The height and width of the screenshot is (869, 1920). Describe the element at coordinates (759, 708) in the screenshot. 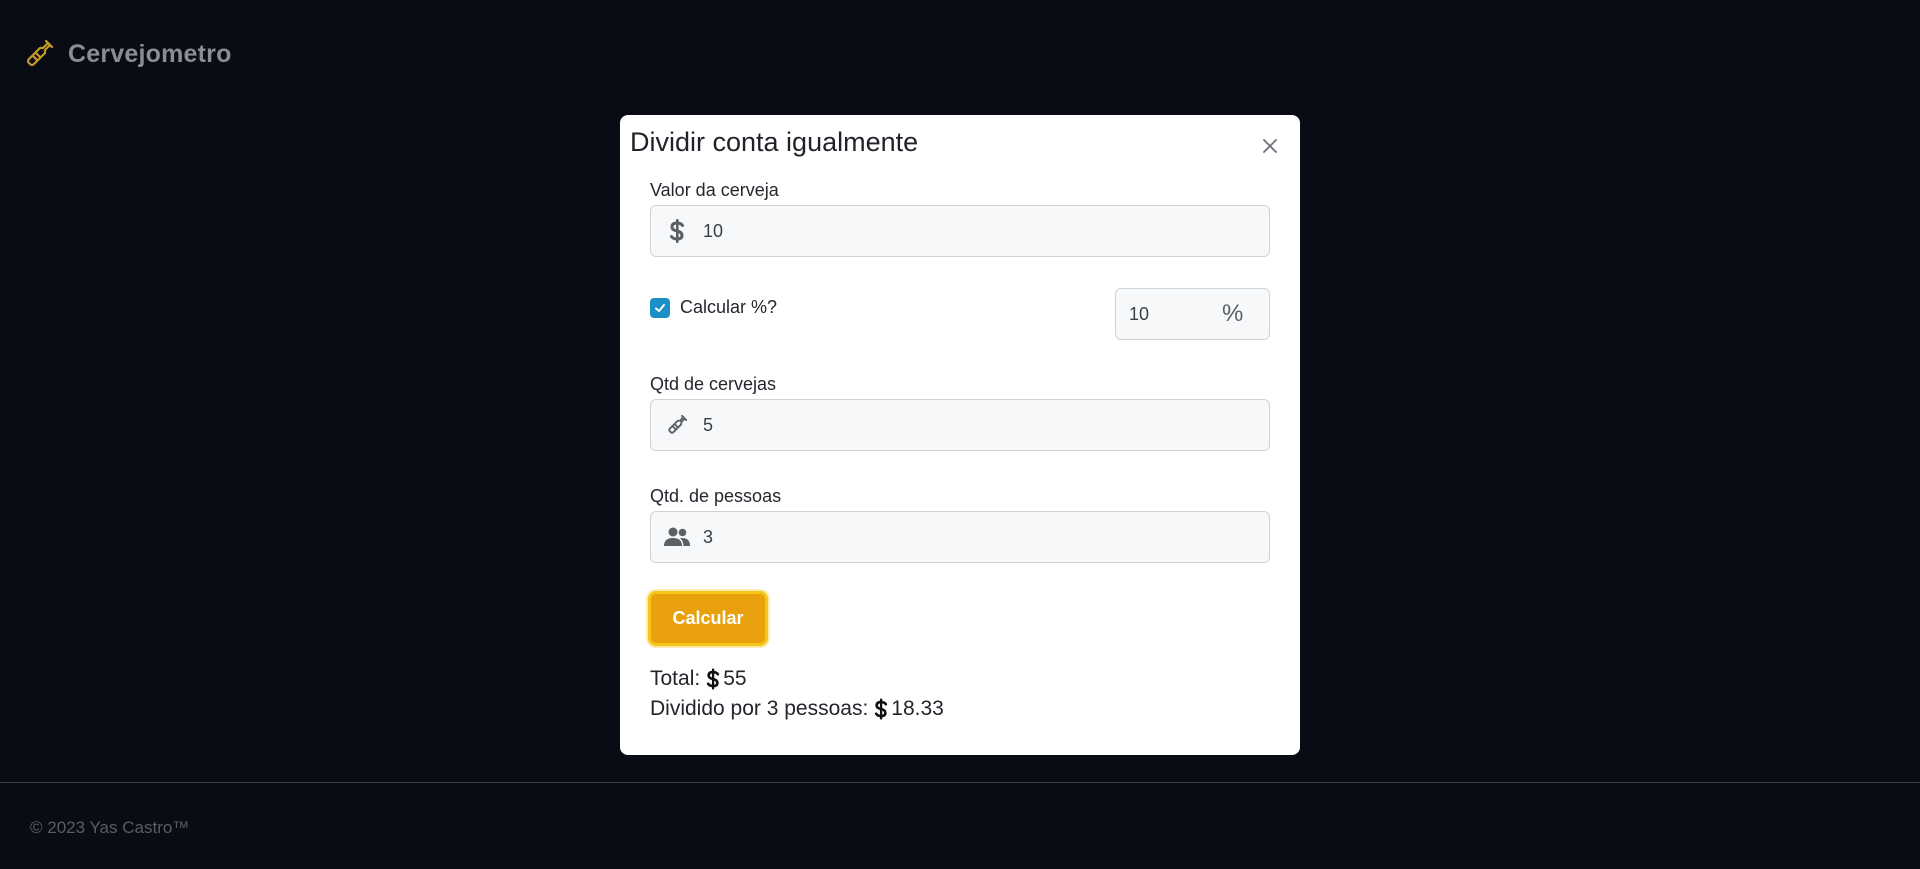

I see `split-label: Dividido por 3 pessoas:` at that location.